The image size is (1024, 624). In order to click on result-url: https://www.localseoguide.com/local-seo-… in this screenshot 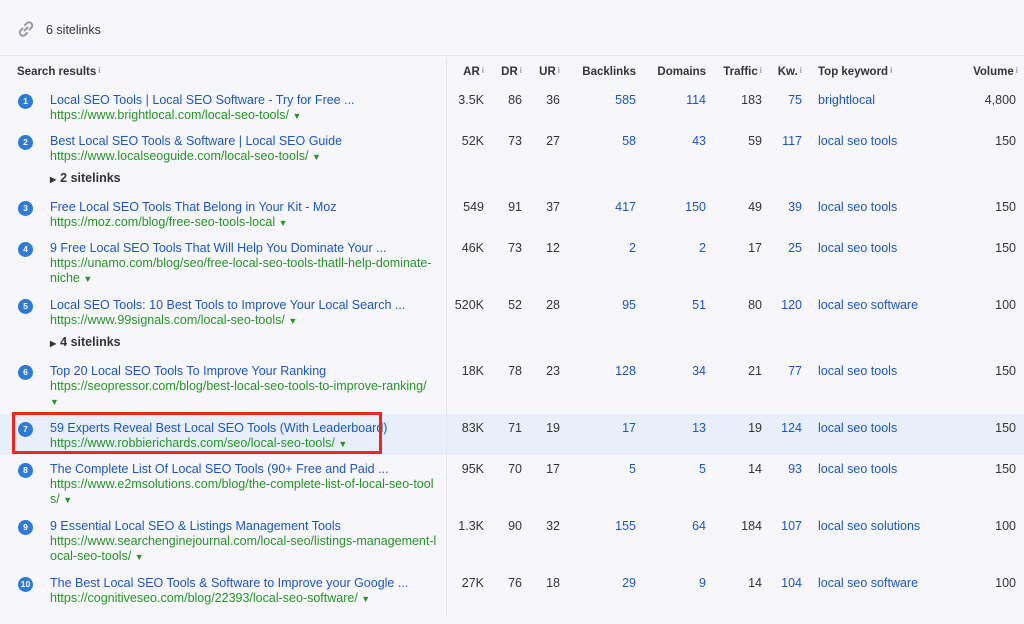, I will do `click(179, 156)`.